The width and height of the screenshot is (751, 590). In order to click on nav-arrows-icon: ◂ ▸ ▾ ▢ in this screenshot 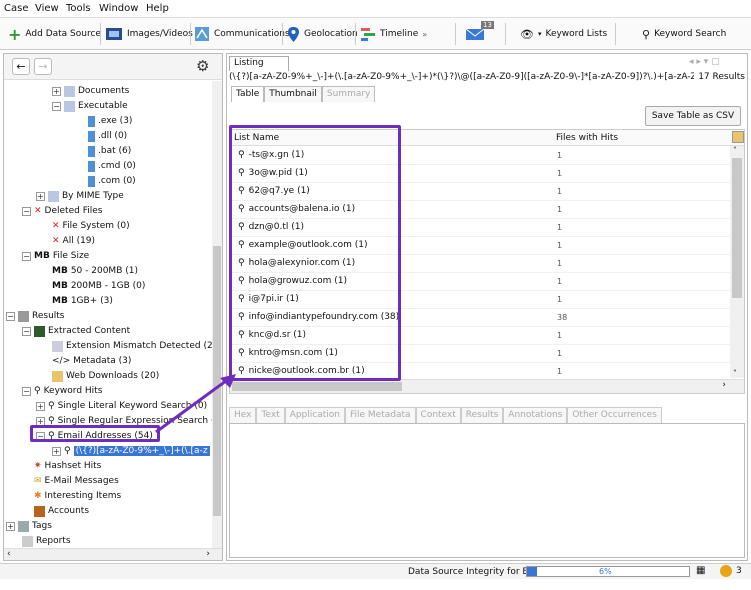, I will do `click(704, 62)`.